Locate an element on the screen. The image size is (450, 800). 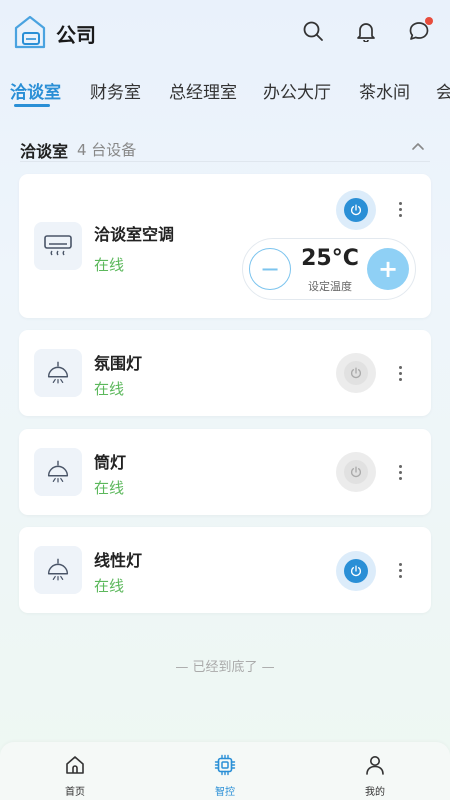
search-button is located at coordinates (313, 31).